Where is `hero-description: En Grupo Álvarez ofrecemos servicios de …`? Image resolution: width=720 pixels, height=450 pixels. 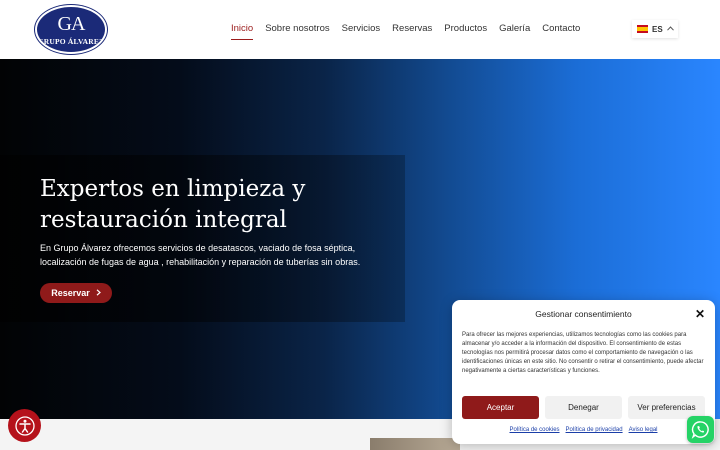
hero-description: En Grupo Álvarez ofrecemos servicios de … is located at coordinates (200, 255).